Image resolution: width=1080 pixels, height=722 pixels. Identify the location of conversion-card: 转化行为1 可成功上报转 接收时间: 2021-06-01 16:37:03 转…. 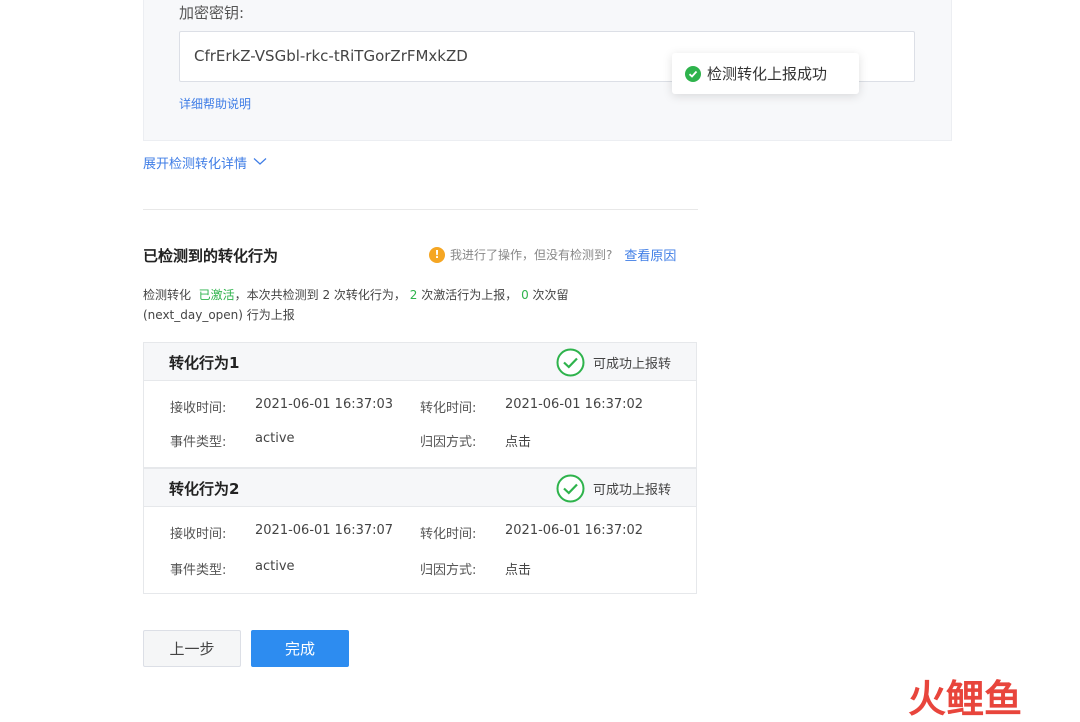
(420, 405).